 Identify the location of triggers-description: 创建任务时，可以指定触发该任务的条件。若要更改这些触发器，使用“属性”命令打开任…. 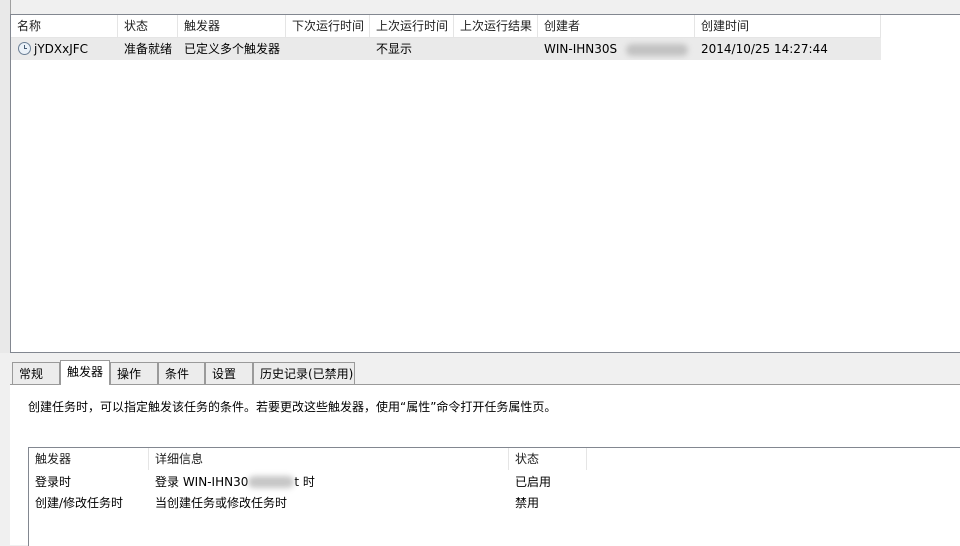
(292, 407).